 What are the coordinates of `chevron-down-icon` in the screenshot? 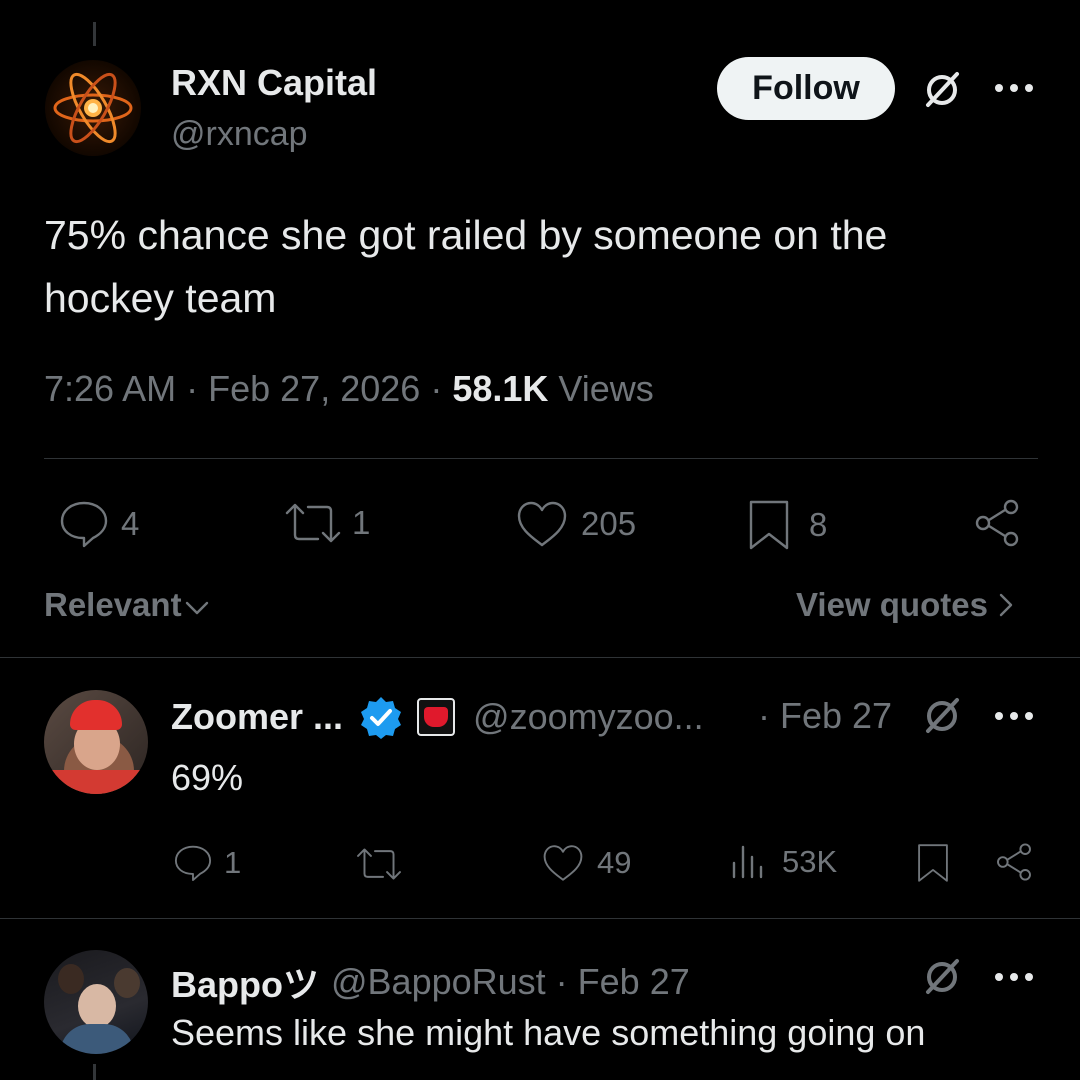 It's located at (196, 608).